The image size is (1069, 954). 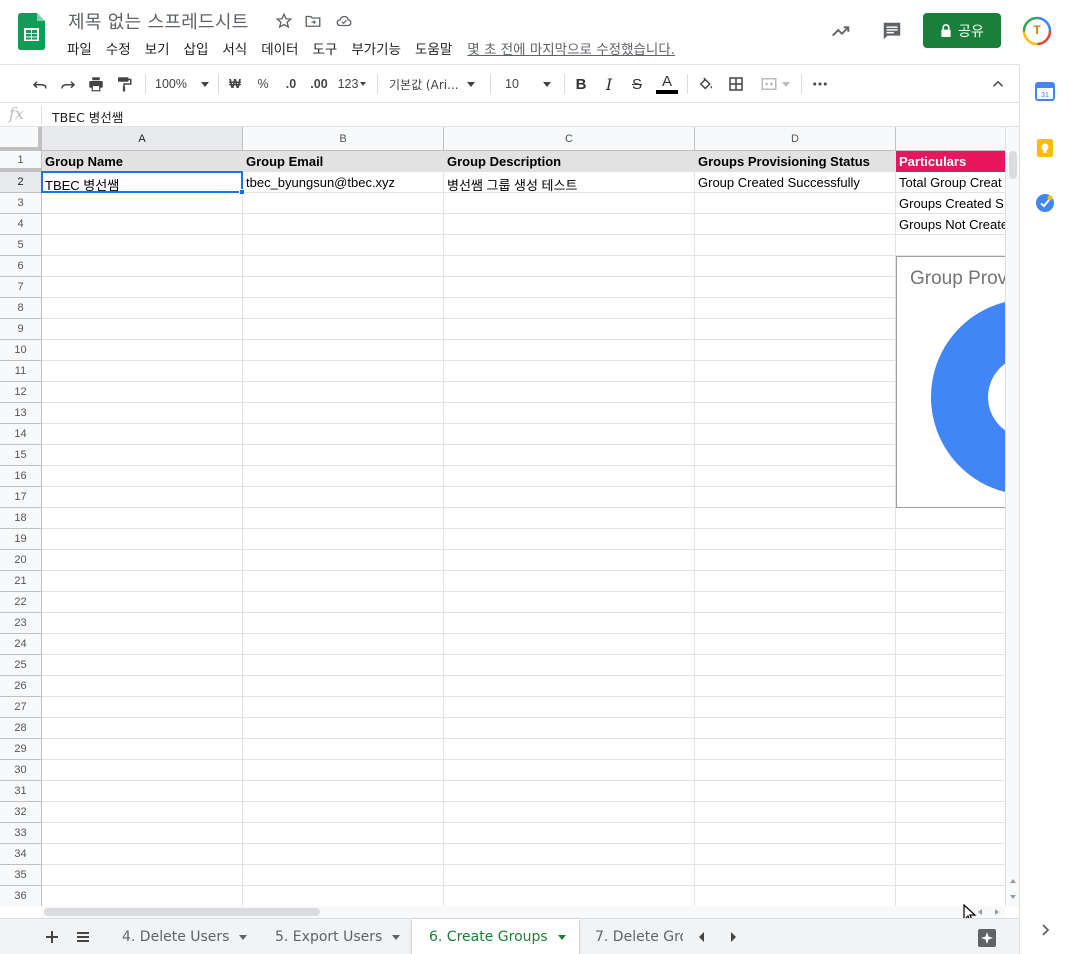 What do you see at coordinates (142, 139) in the screenshot?
I see `column-header-A: A` at bounding box center [142, 139].